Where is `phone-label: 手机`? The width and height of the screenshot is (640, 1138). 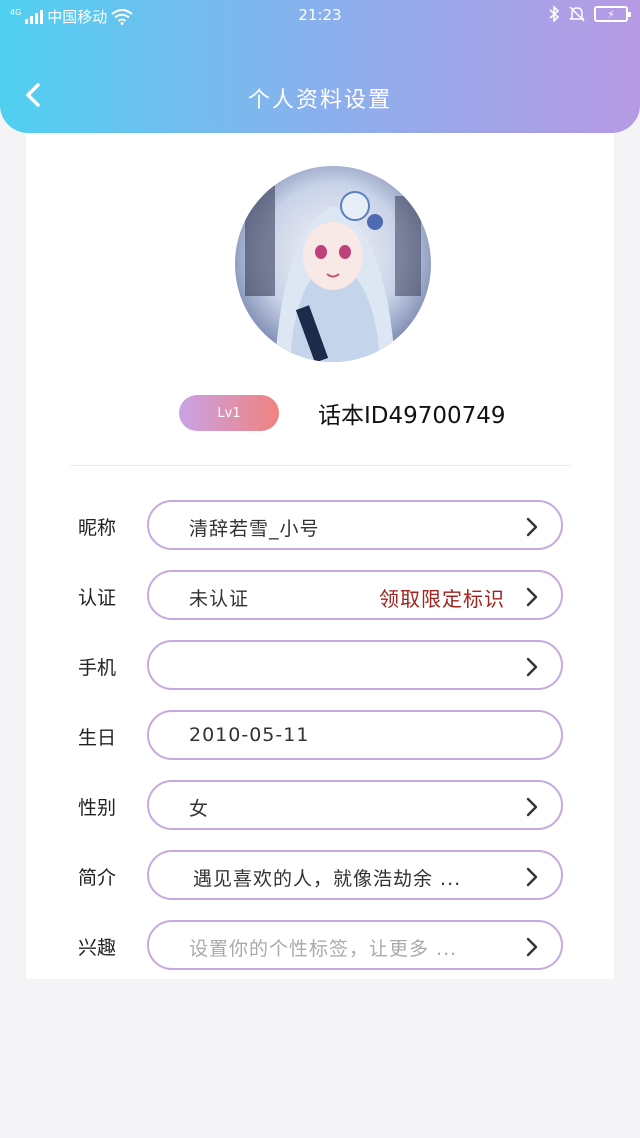 phone-label: 手机 is located at coordinates (97, 668).